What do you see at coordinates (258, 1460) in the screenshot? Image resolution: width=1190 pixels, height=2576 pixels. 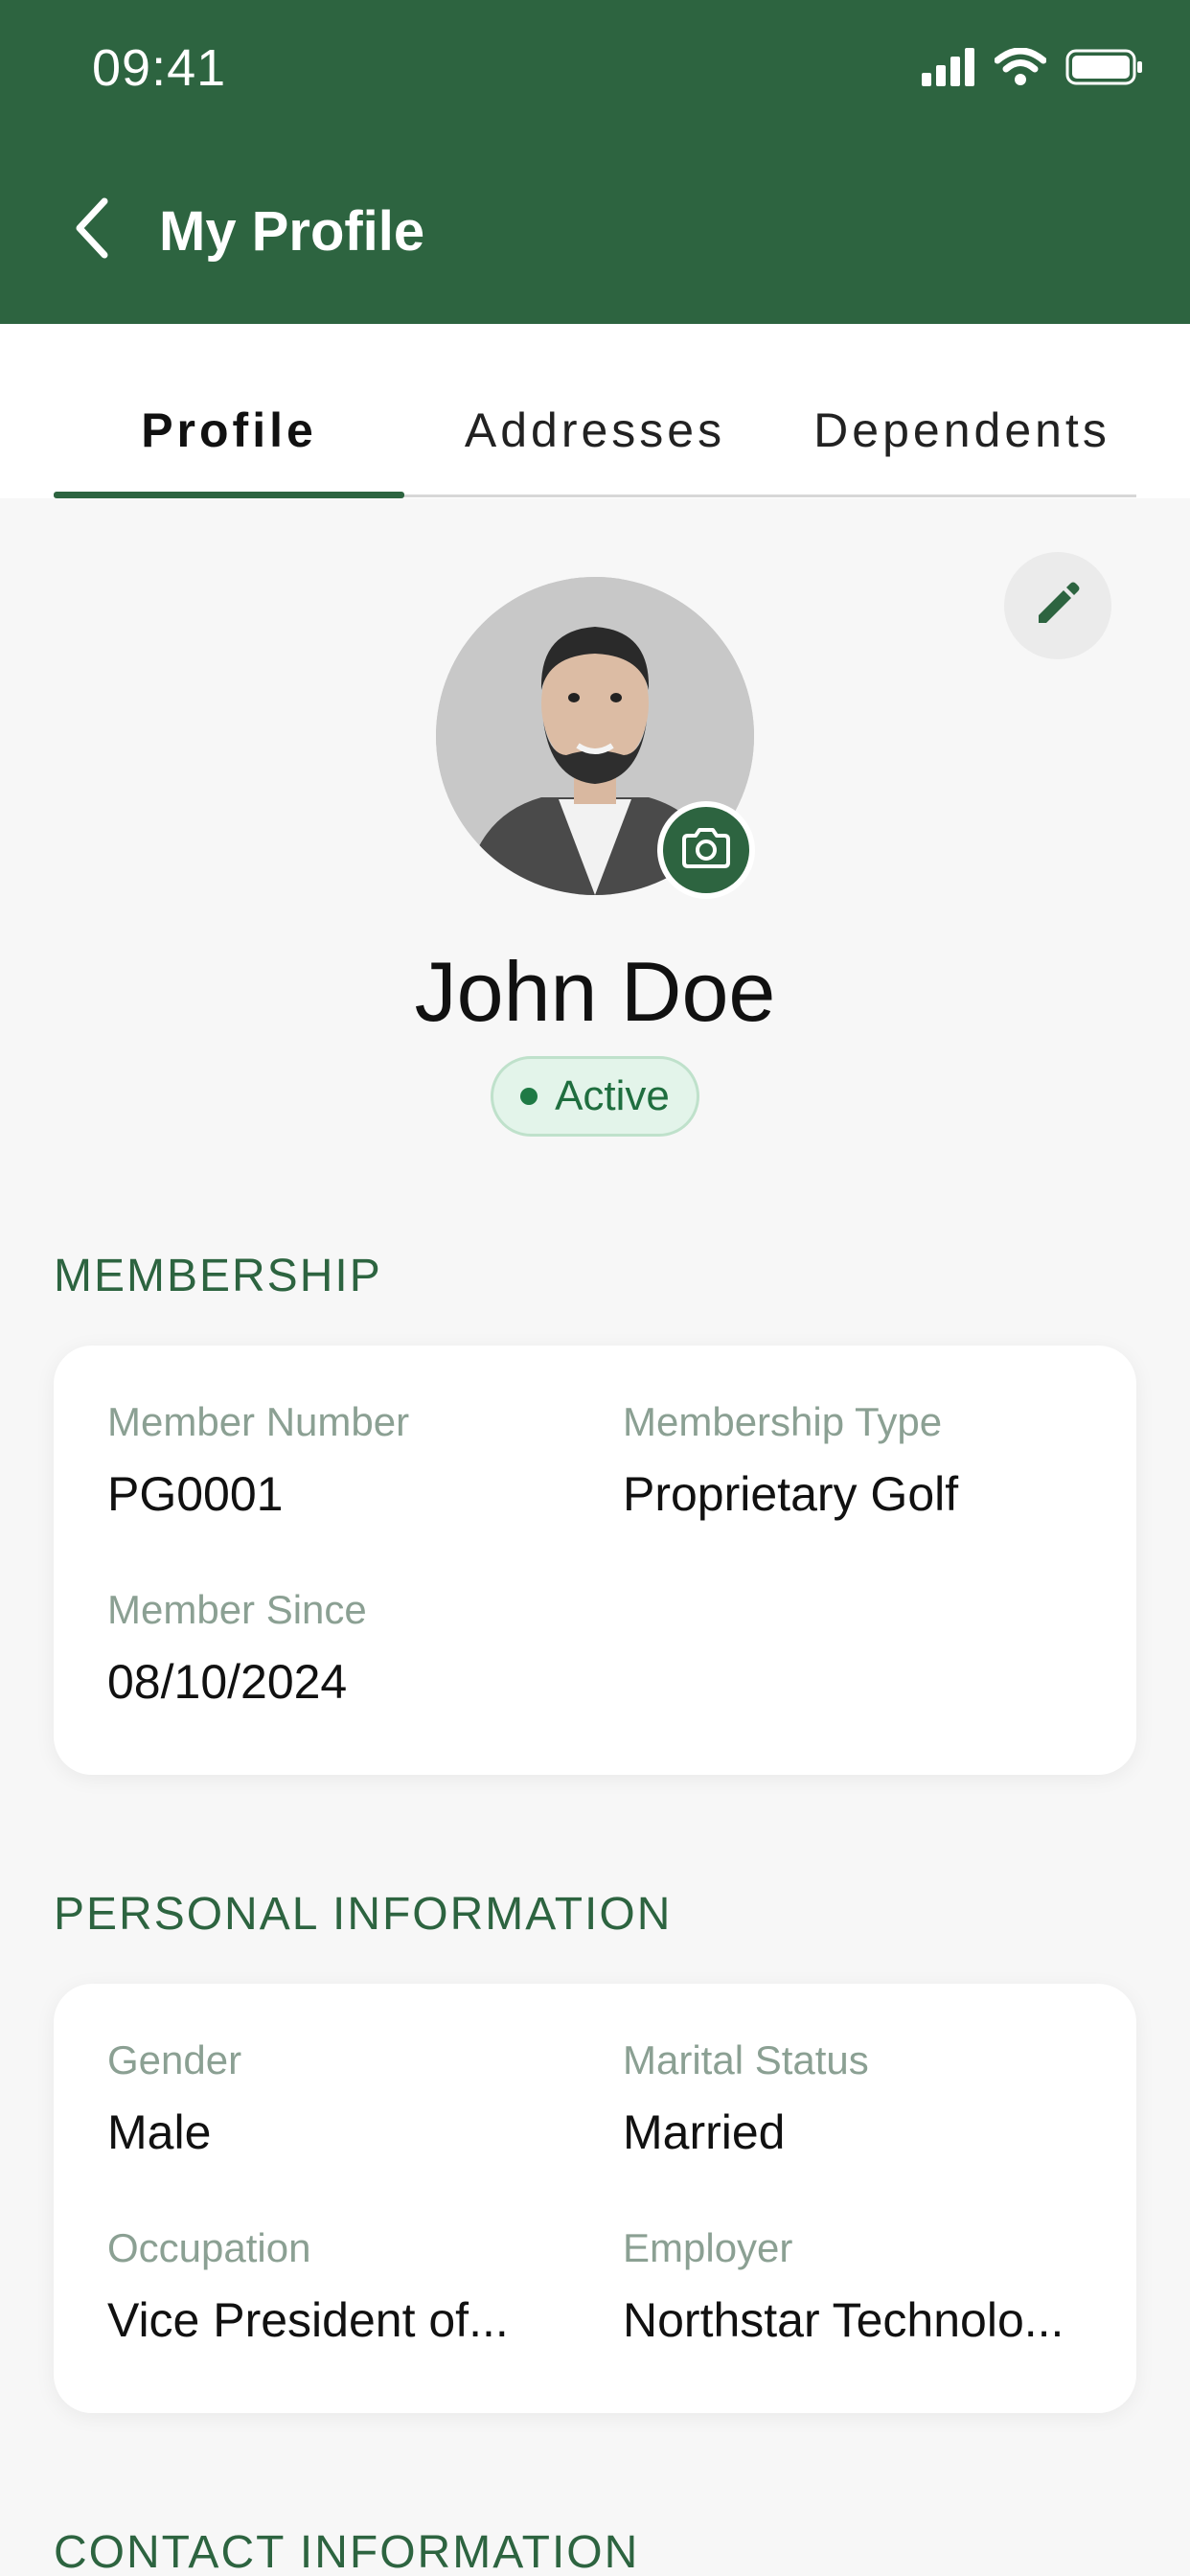 I see `member-number-field: Member Number PG0001` at bounding box center [258, 1460].